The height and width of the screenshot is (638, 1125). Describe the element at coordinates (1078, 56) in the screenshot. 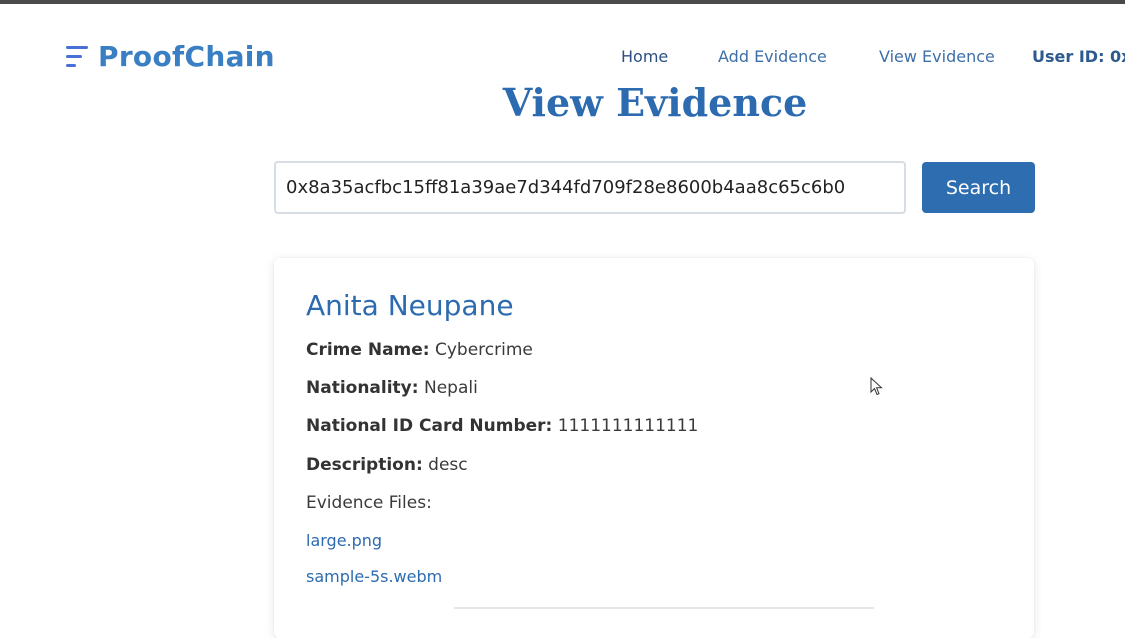

I see `user-id-label: User ID: 0x4` at that location.